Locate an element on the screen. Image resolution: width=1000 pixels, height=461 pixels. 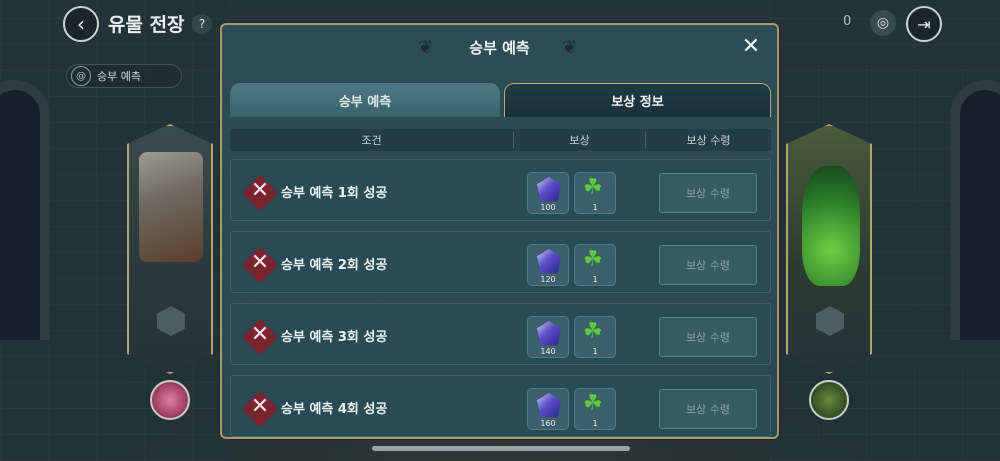
back-arrow-icon: ‹ is located at coordinates (81, 24).